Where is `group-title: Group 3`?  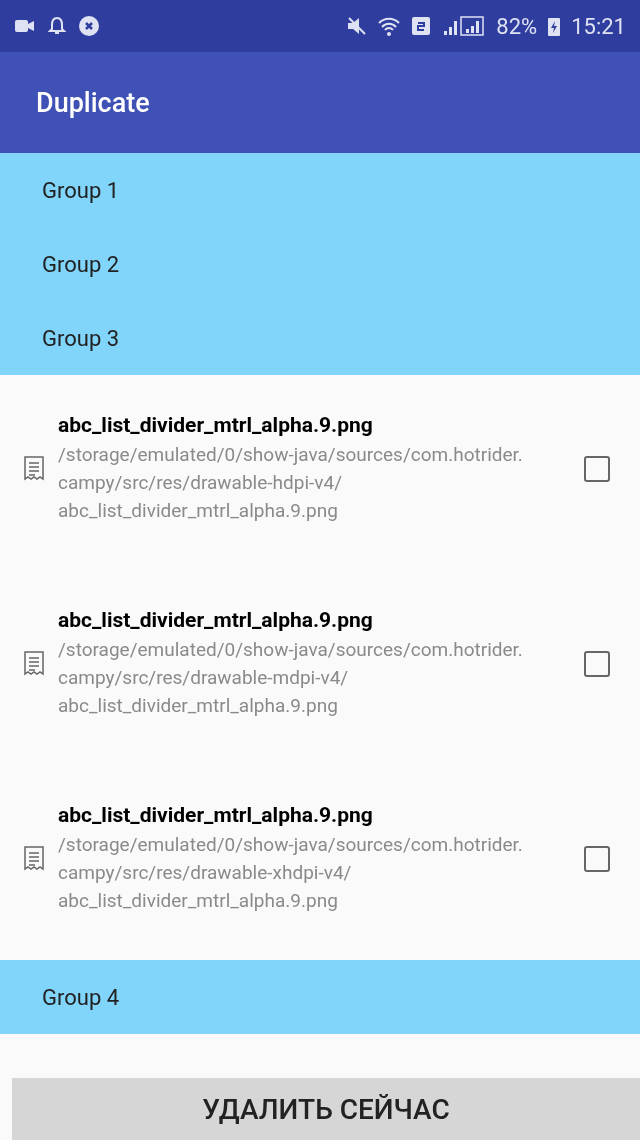 group-title: Group 3 is located at coordinates (81, 338).